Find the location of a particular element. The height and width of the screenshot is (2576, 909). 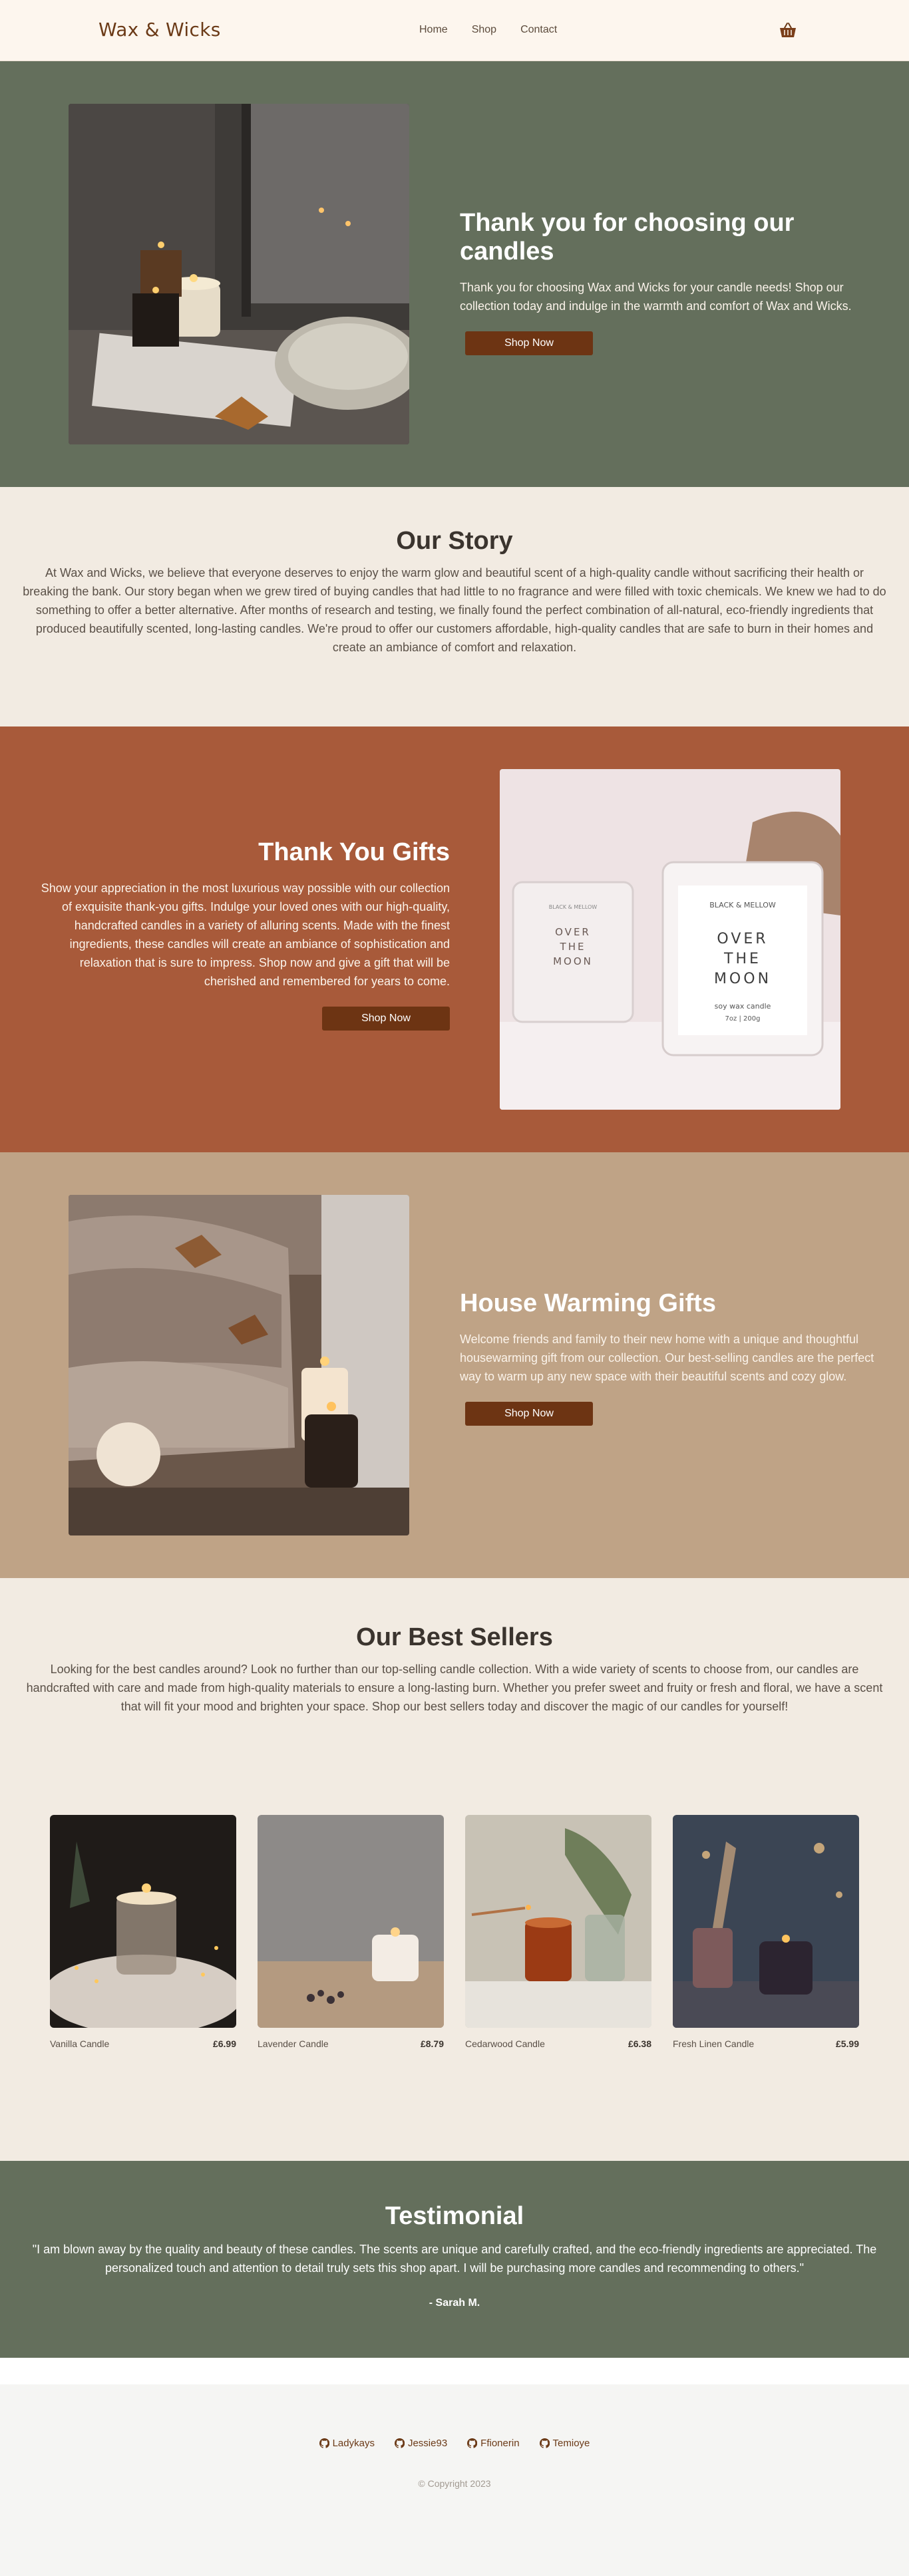

jar-brand: BLACK & MELLOW is located at coordinates (742, 905).